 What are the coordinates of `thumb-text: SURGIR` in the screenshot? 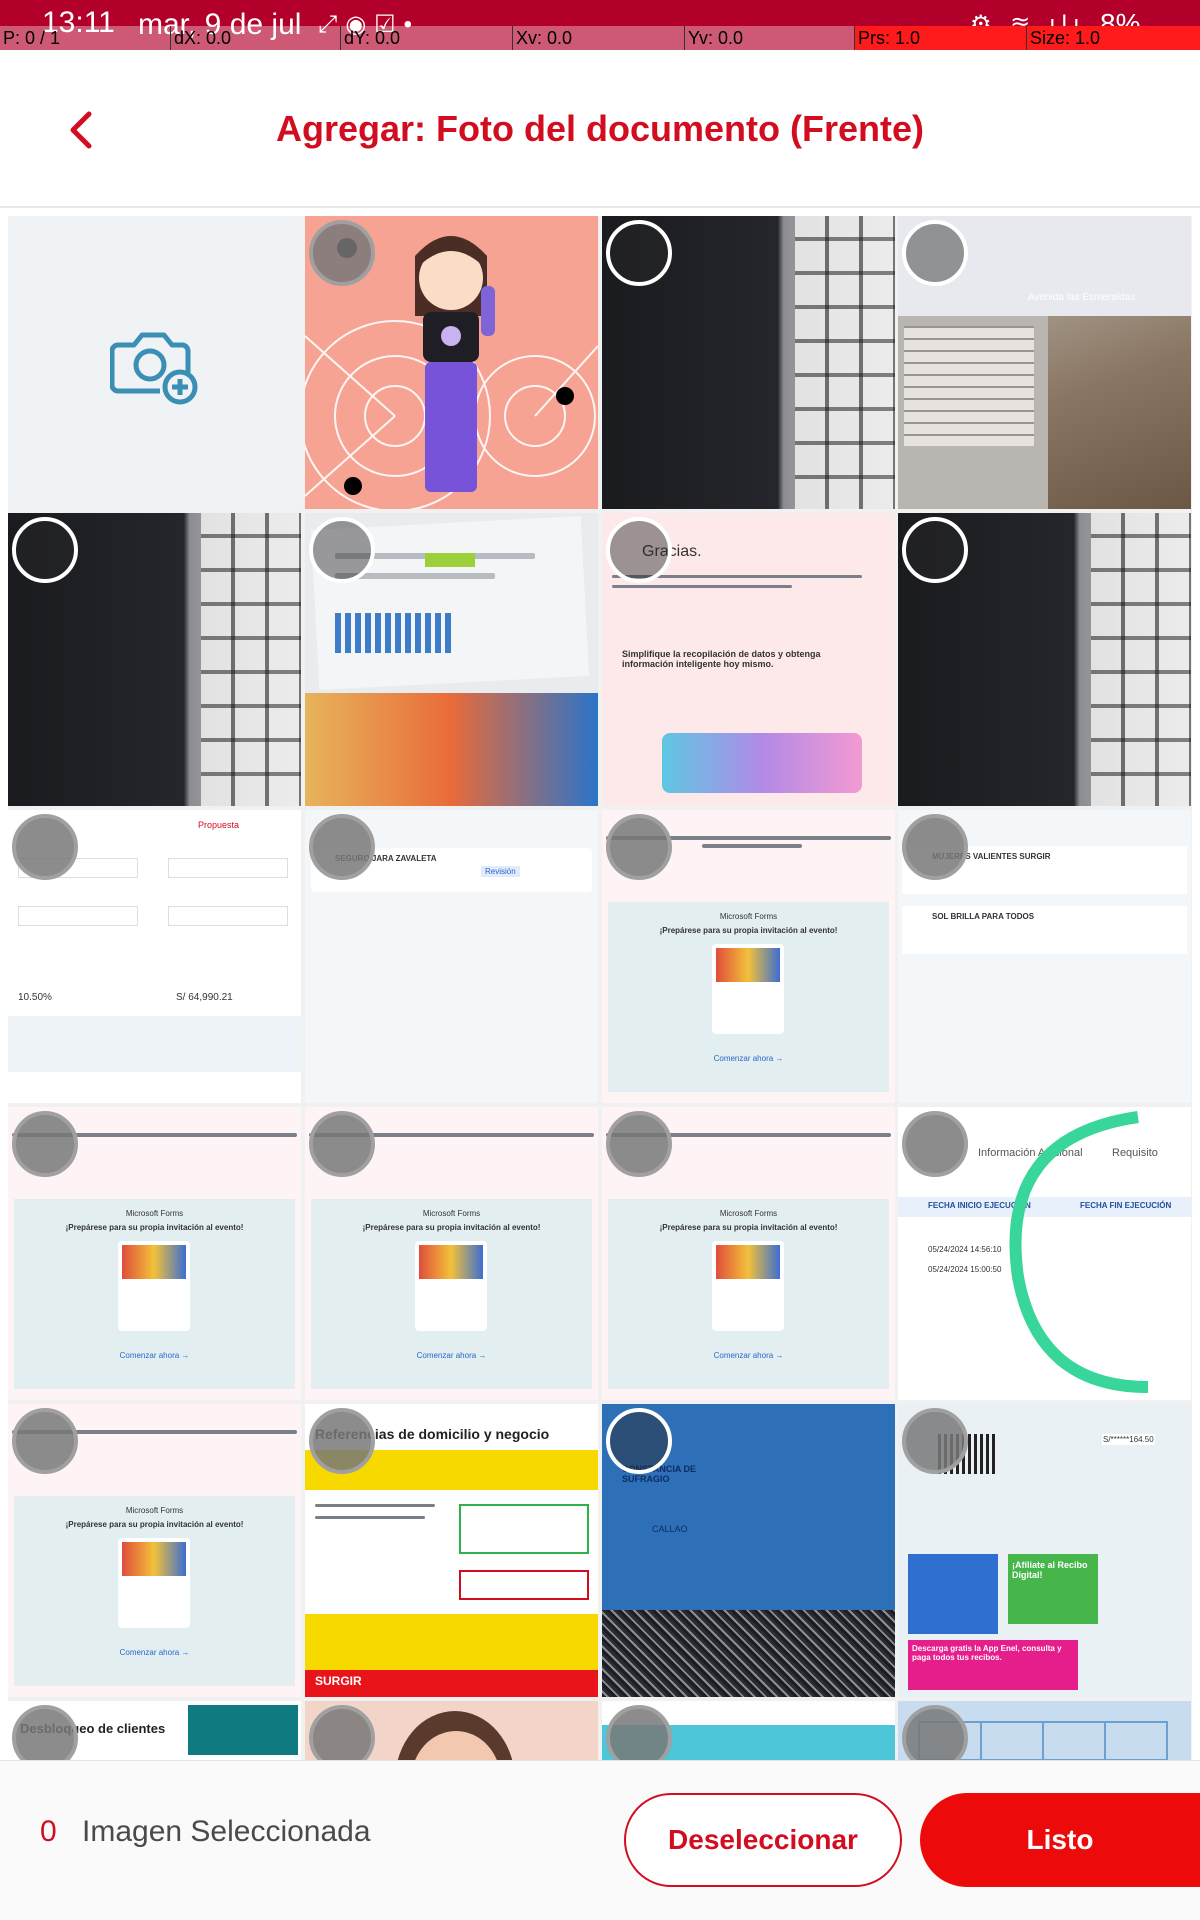 It's located at (338, 1681).